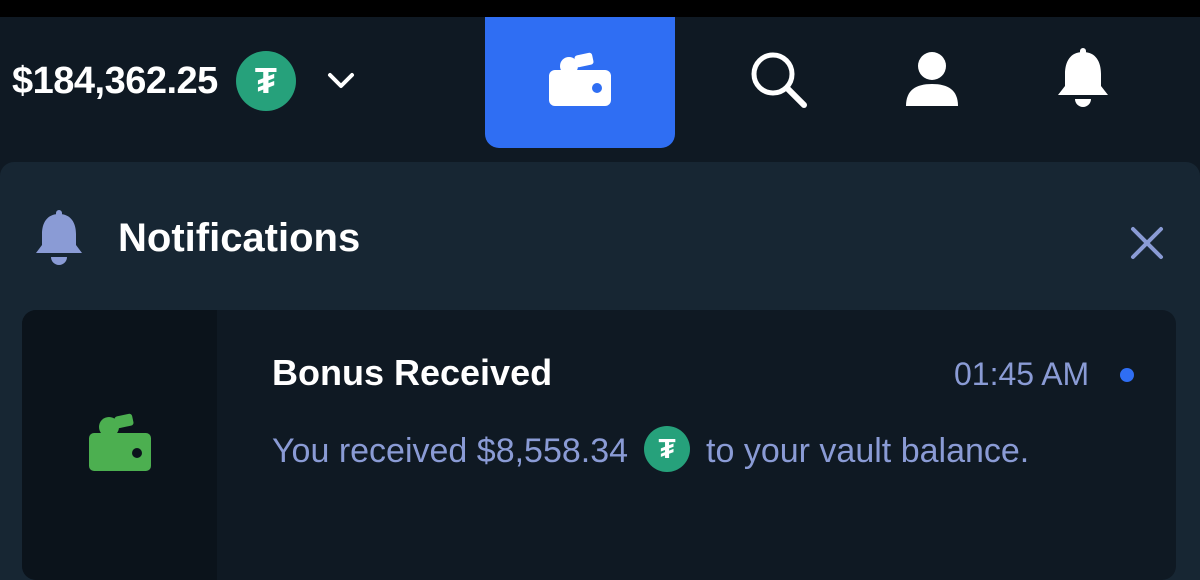  Describe the element at coordinates (341, 81) in the screenshot. I see `chevron-down-icon` at that location.